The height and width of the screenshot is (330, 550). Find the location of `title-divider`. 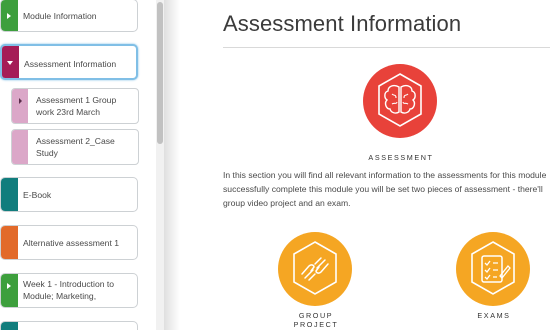

title-divider is located at coordinates (386, 47).